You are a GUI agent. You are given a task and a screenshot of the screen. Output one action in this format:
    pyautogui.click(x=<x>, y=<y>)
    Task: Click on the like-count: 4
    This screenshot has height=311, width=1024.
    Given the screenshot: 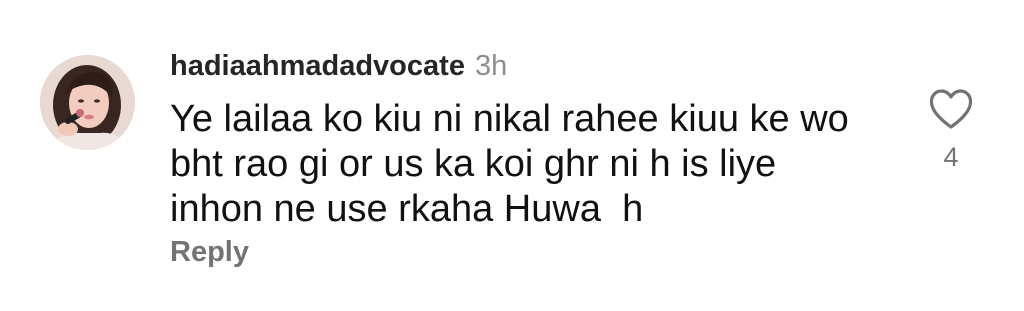 What is the action you would take?
    pyautogui.click(x=951, y=157)
    